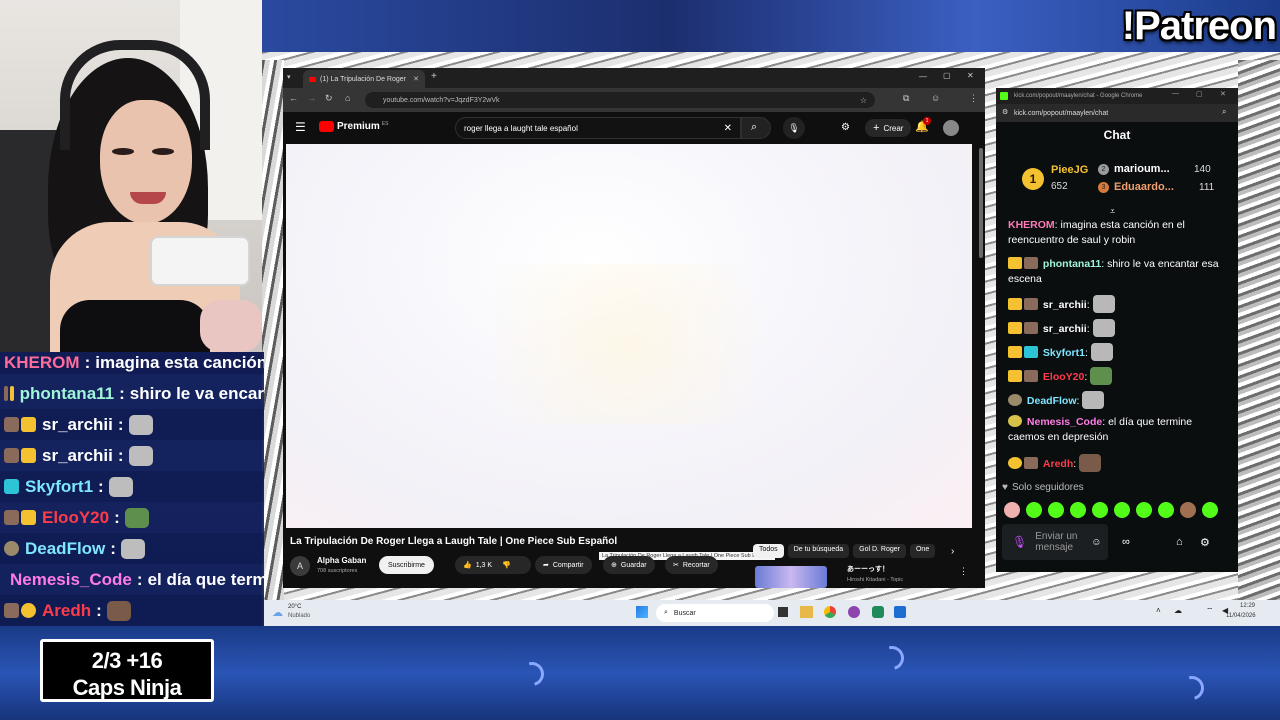  I want to click on microphone-icon: 🎙, so click(1019, 542).